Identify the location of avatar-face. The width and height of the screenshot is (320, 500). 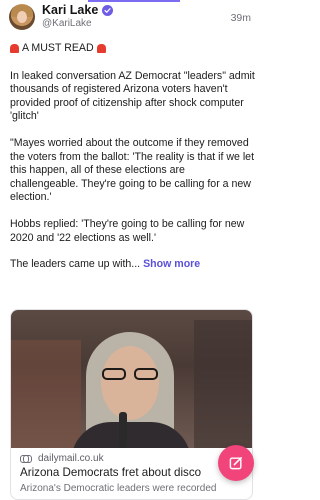
(22, 17).